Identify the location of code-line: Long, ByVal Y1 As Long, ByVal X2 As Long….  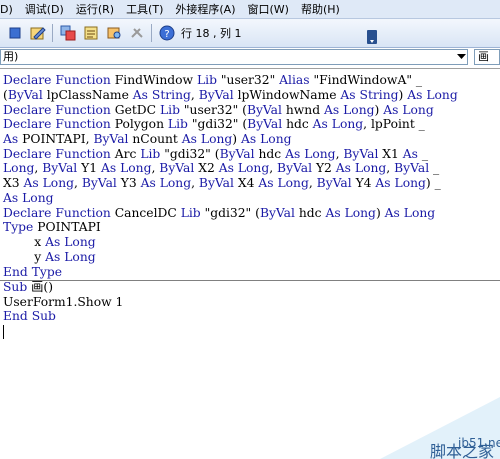
(221, 168).